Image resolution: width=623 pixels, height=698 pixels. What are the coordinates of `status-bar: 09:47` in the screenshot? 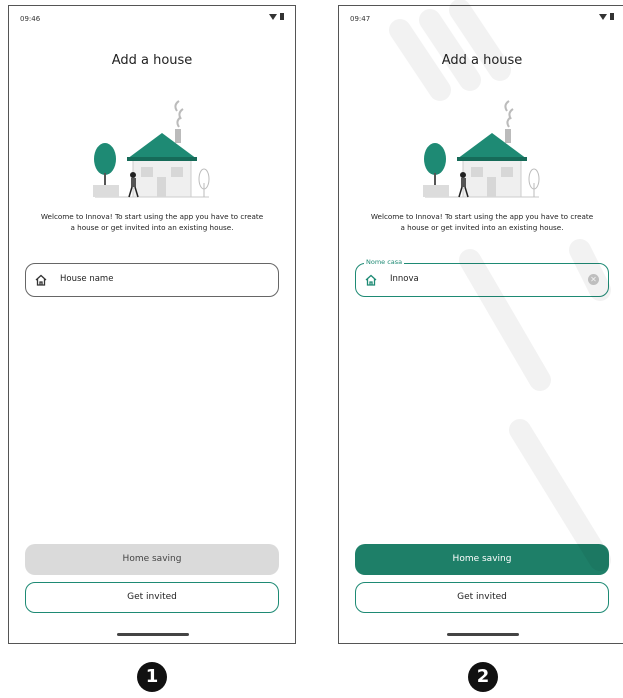 It's located at (481, 18).